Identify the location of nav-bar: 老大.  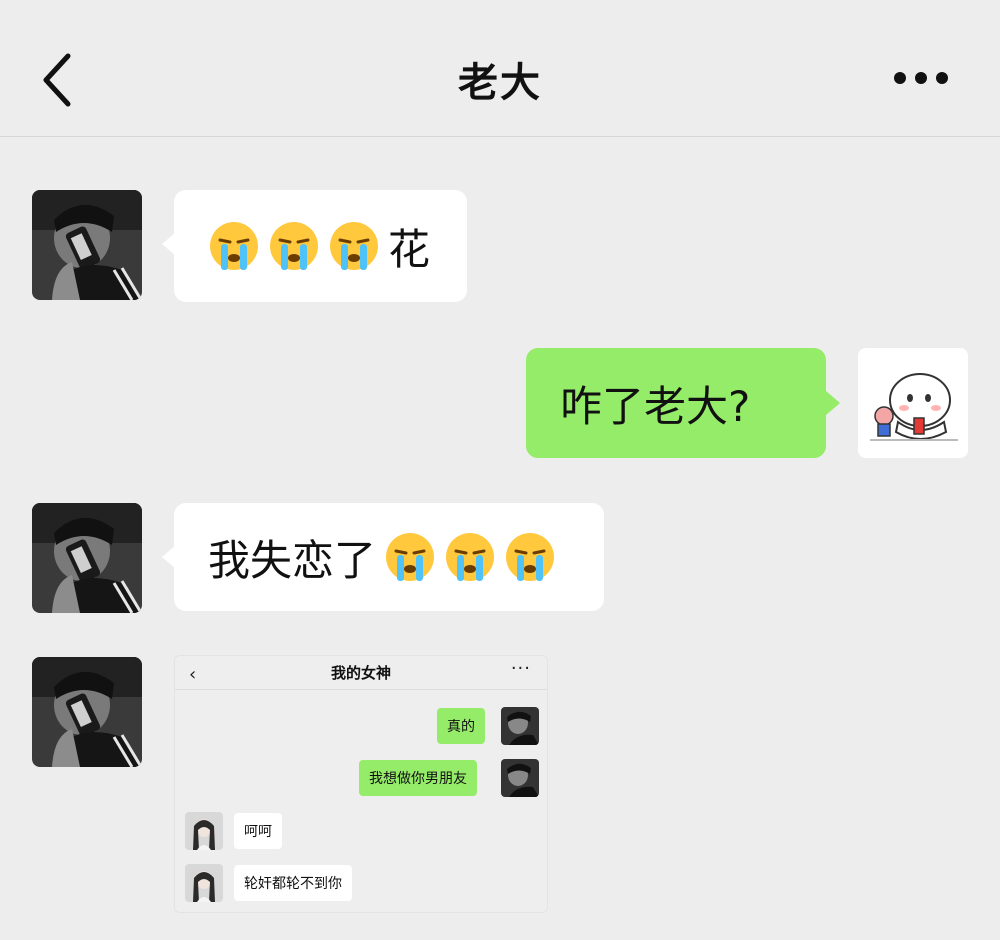
(500, 68).